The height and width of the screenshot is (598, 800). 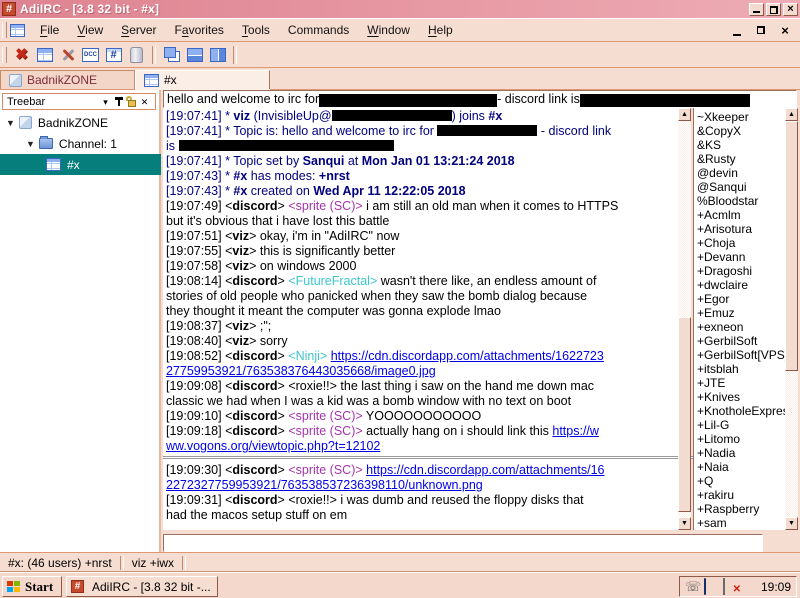 What do you see at coordinates (17, 30) in the screenshot?
I see `mdi-system-menu-icon` at bounding box center [17, 30].